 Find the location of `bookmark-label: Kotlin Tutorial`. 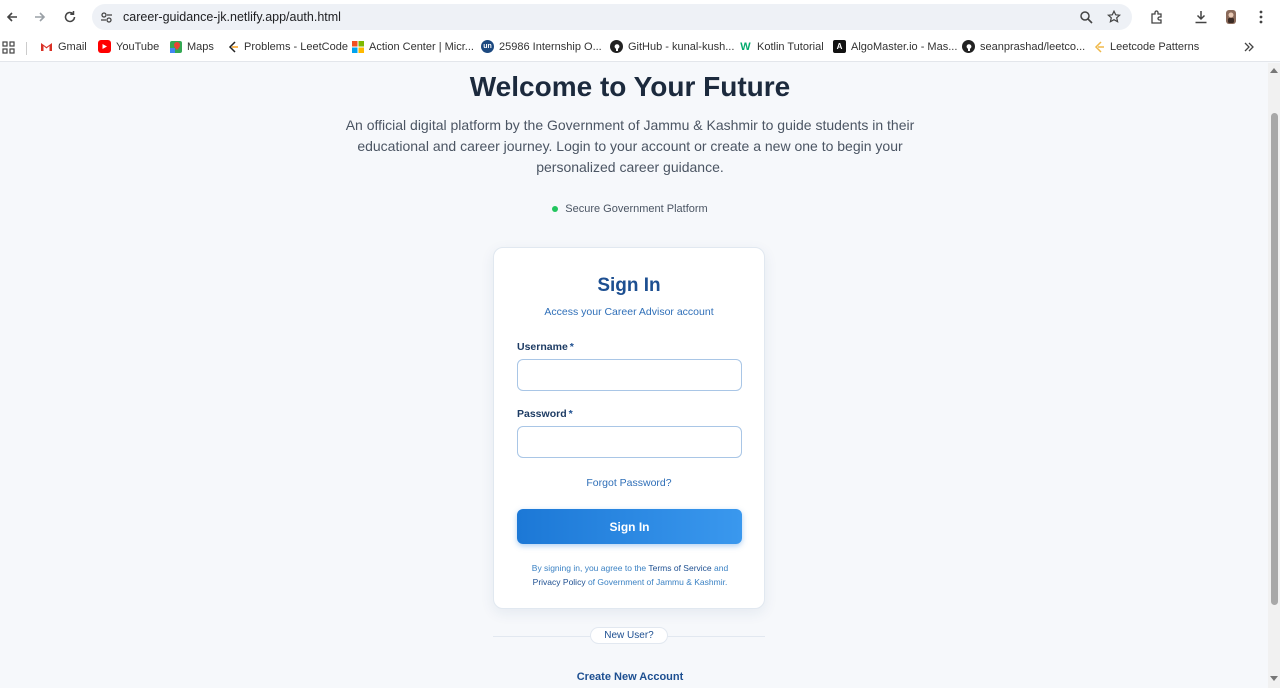

bookmark-label: Kotlin Tutorial is located at coordinates (790, 46).